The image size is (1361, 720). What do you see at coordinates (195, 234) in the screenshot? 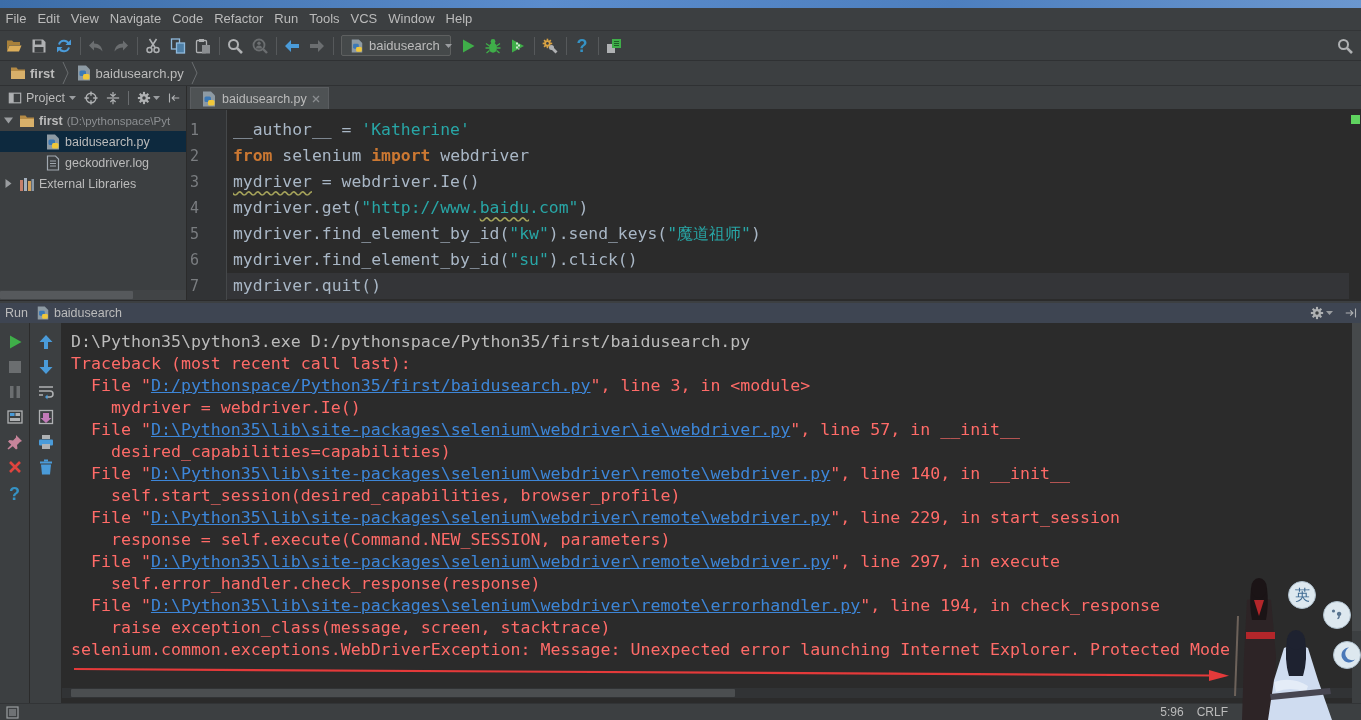
I see `line-number: 5` at bounding box center [195, 234].